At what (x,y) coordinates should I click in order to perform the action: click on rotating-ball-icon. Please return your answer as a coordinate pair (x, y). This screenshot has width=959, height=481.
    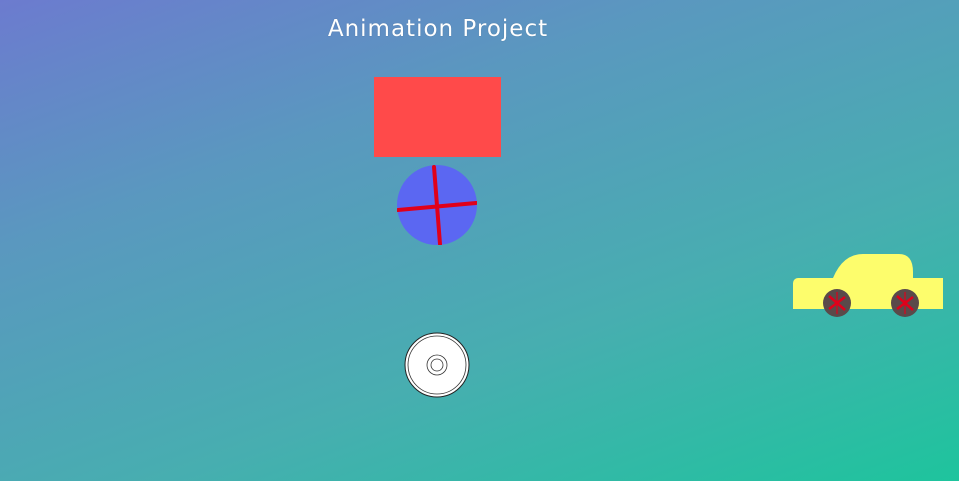
    Looking at the image, I should click on (437, 205).